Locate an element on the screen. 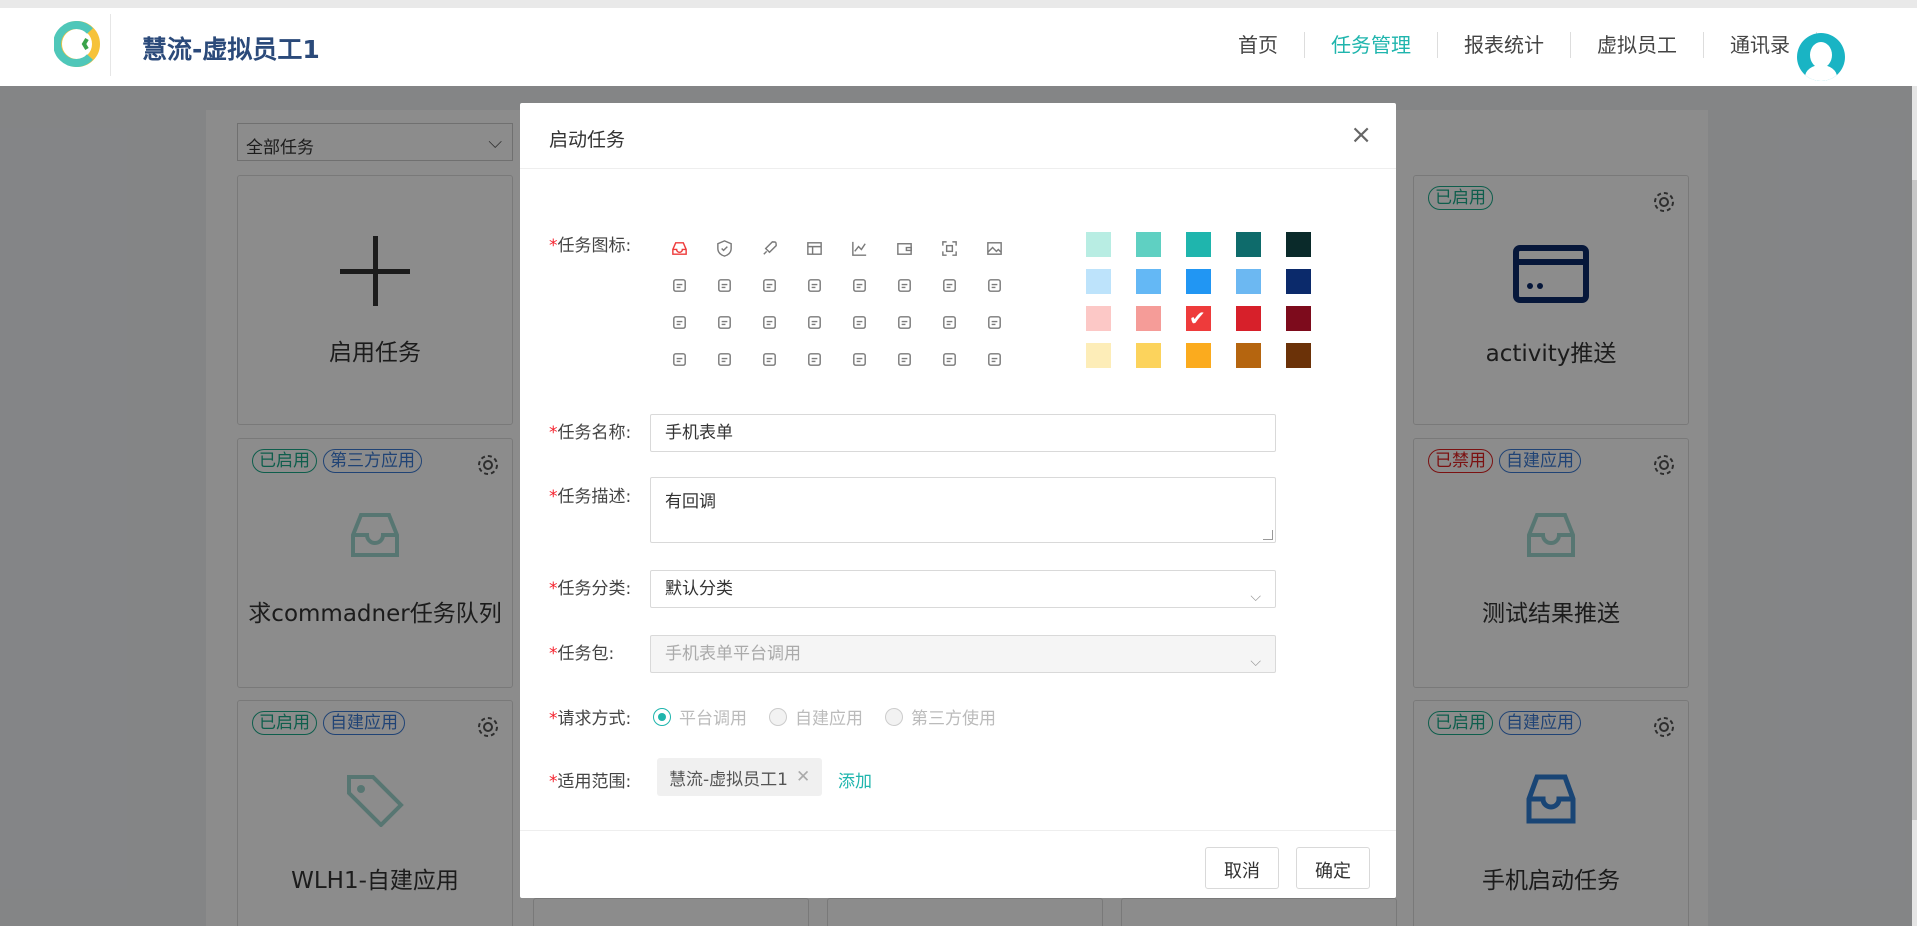  paperclip-icon is located at coordinates (859, 359).